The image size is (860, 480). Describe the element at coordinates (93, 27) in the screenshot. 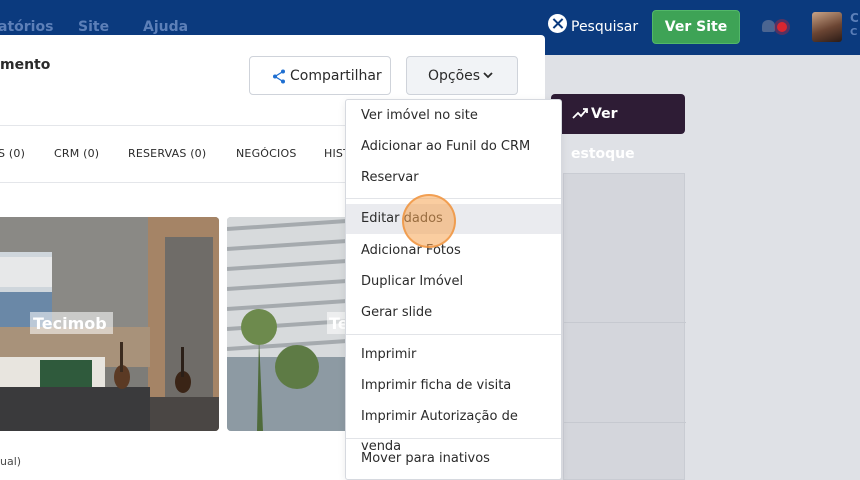

I see `nav-link-site: Site` at that location.